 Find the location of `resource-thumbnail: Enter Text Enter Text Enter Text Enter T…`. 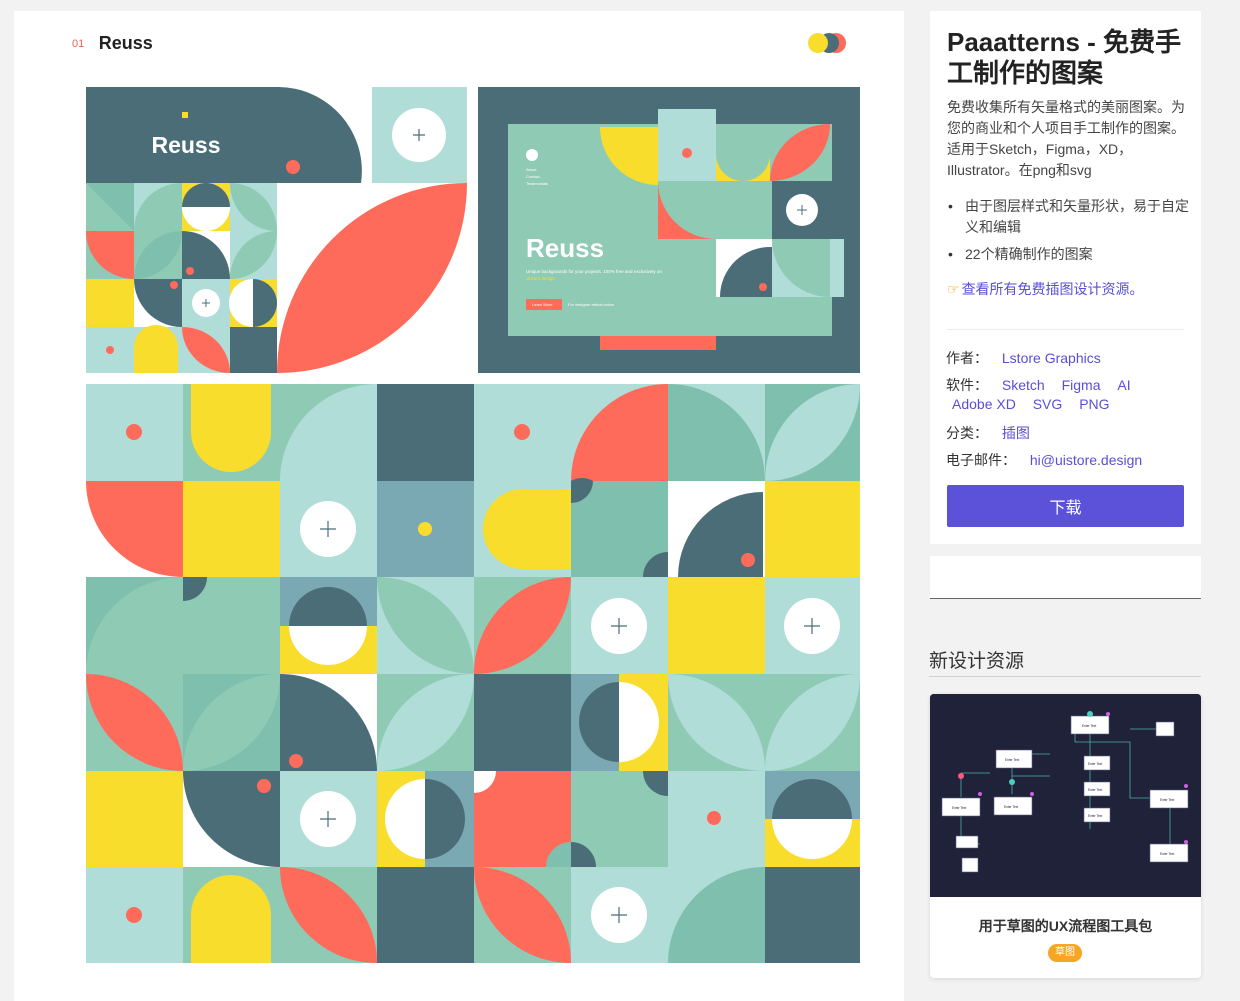

resource-thumbnail: Enter Text Enter Text Enter Text Enter T… is located at coordinates (1065, 795).